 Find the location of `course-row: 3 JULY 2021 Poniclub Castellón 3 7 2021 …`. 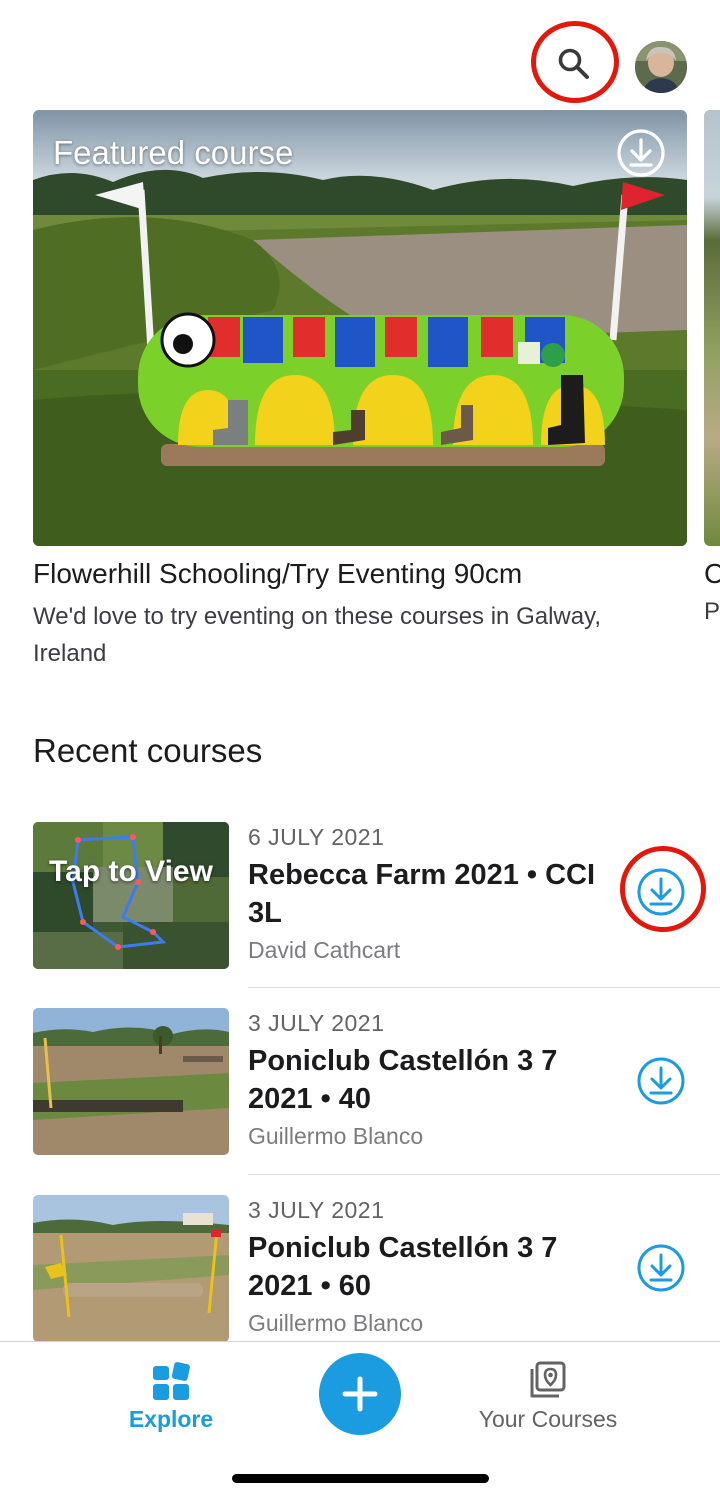

course-row: 3 JULY 2021 Poniclub Castellón 3 7 2021 … is located at coordinates (376, 1102).